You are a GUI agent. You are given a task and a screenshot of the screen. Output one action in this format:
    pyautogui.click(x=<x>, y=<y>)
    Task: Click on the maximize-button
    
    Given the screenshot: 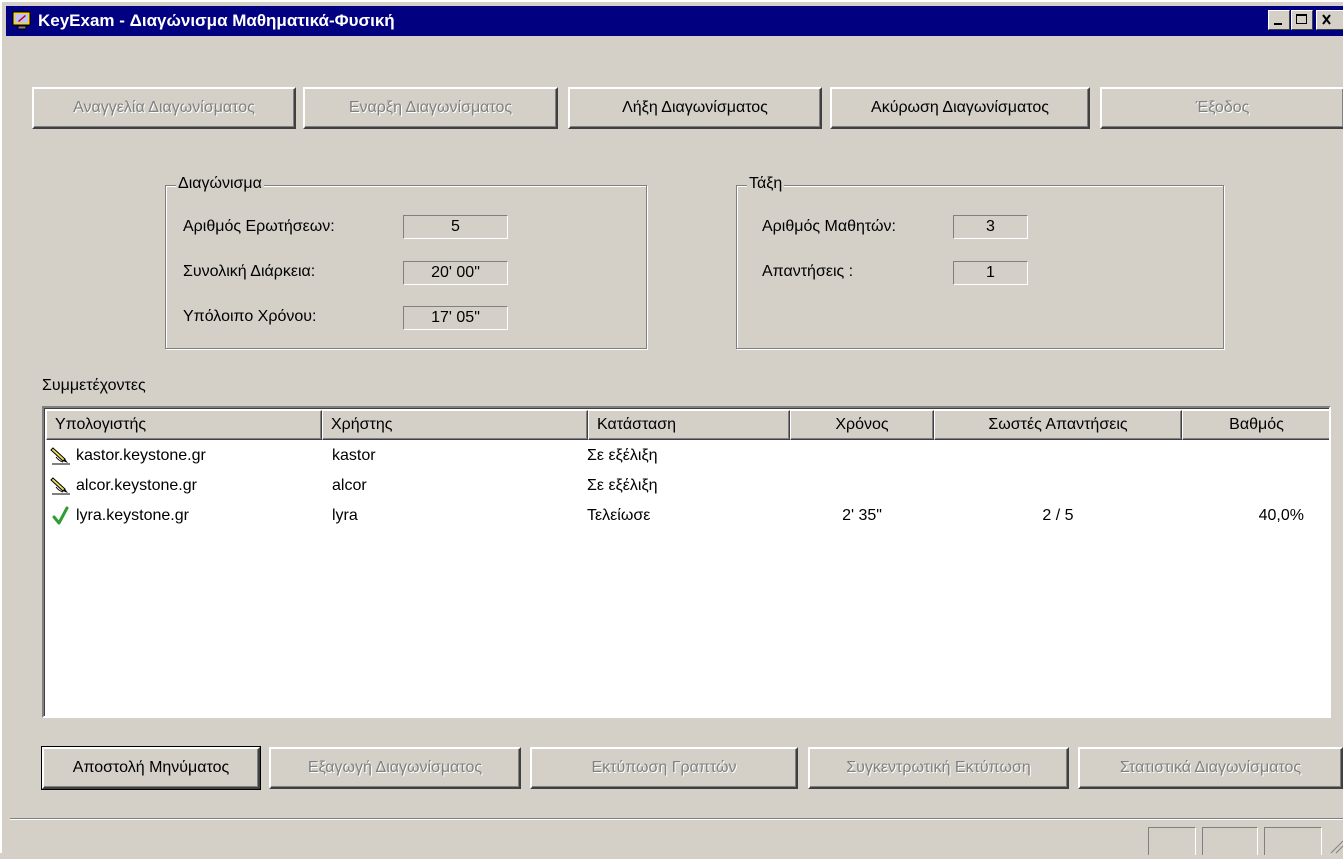 What is the action you would take?
    pyautogui.click(x=1302, y=20)
    